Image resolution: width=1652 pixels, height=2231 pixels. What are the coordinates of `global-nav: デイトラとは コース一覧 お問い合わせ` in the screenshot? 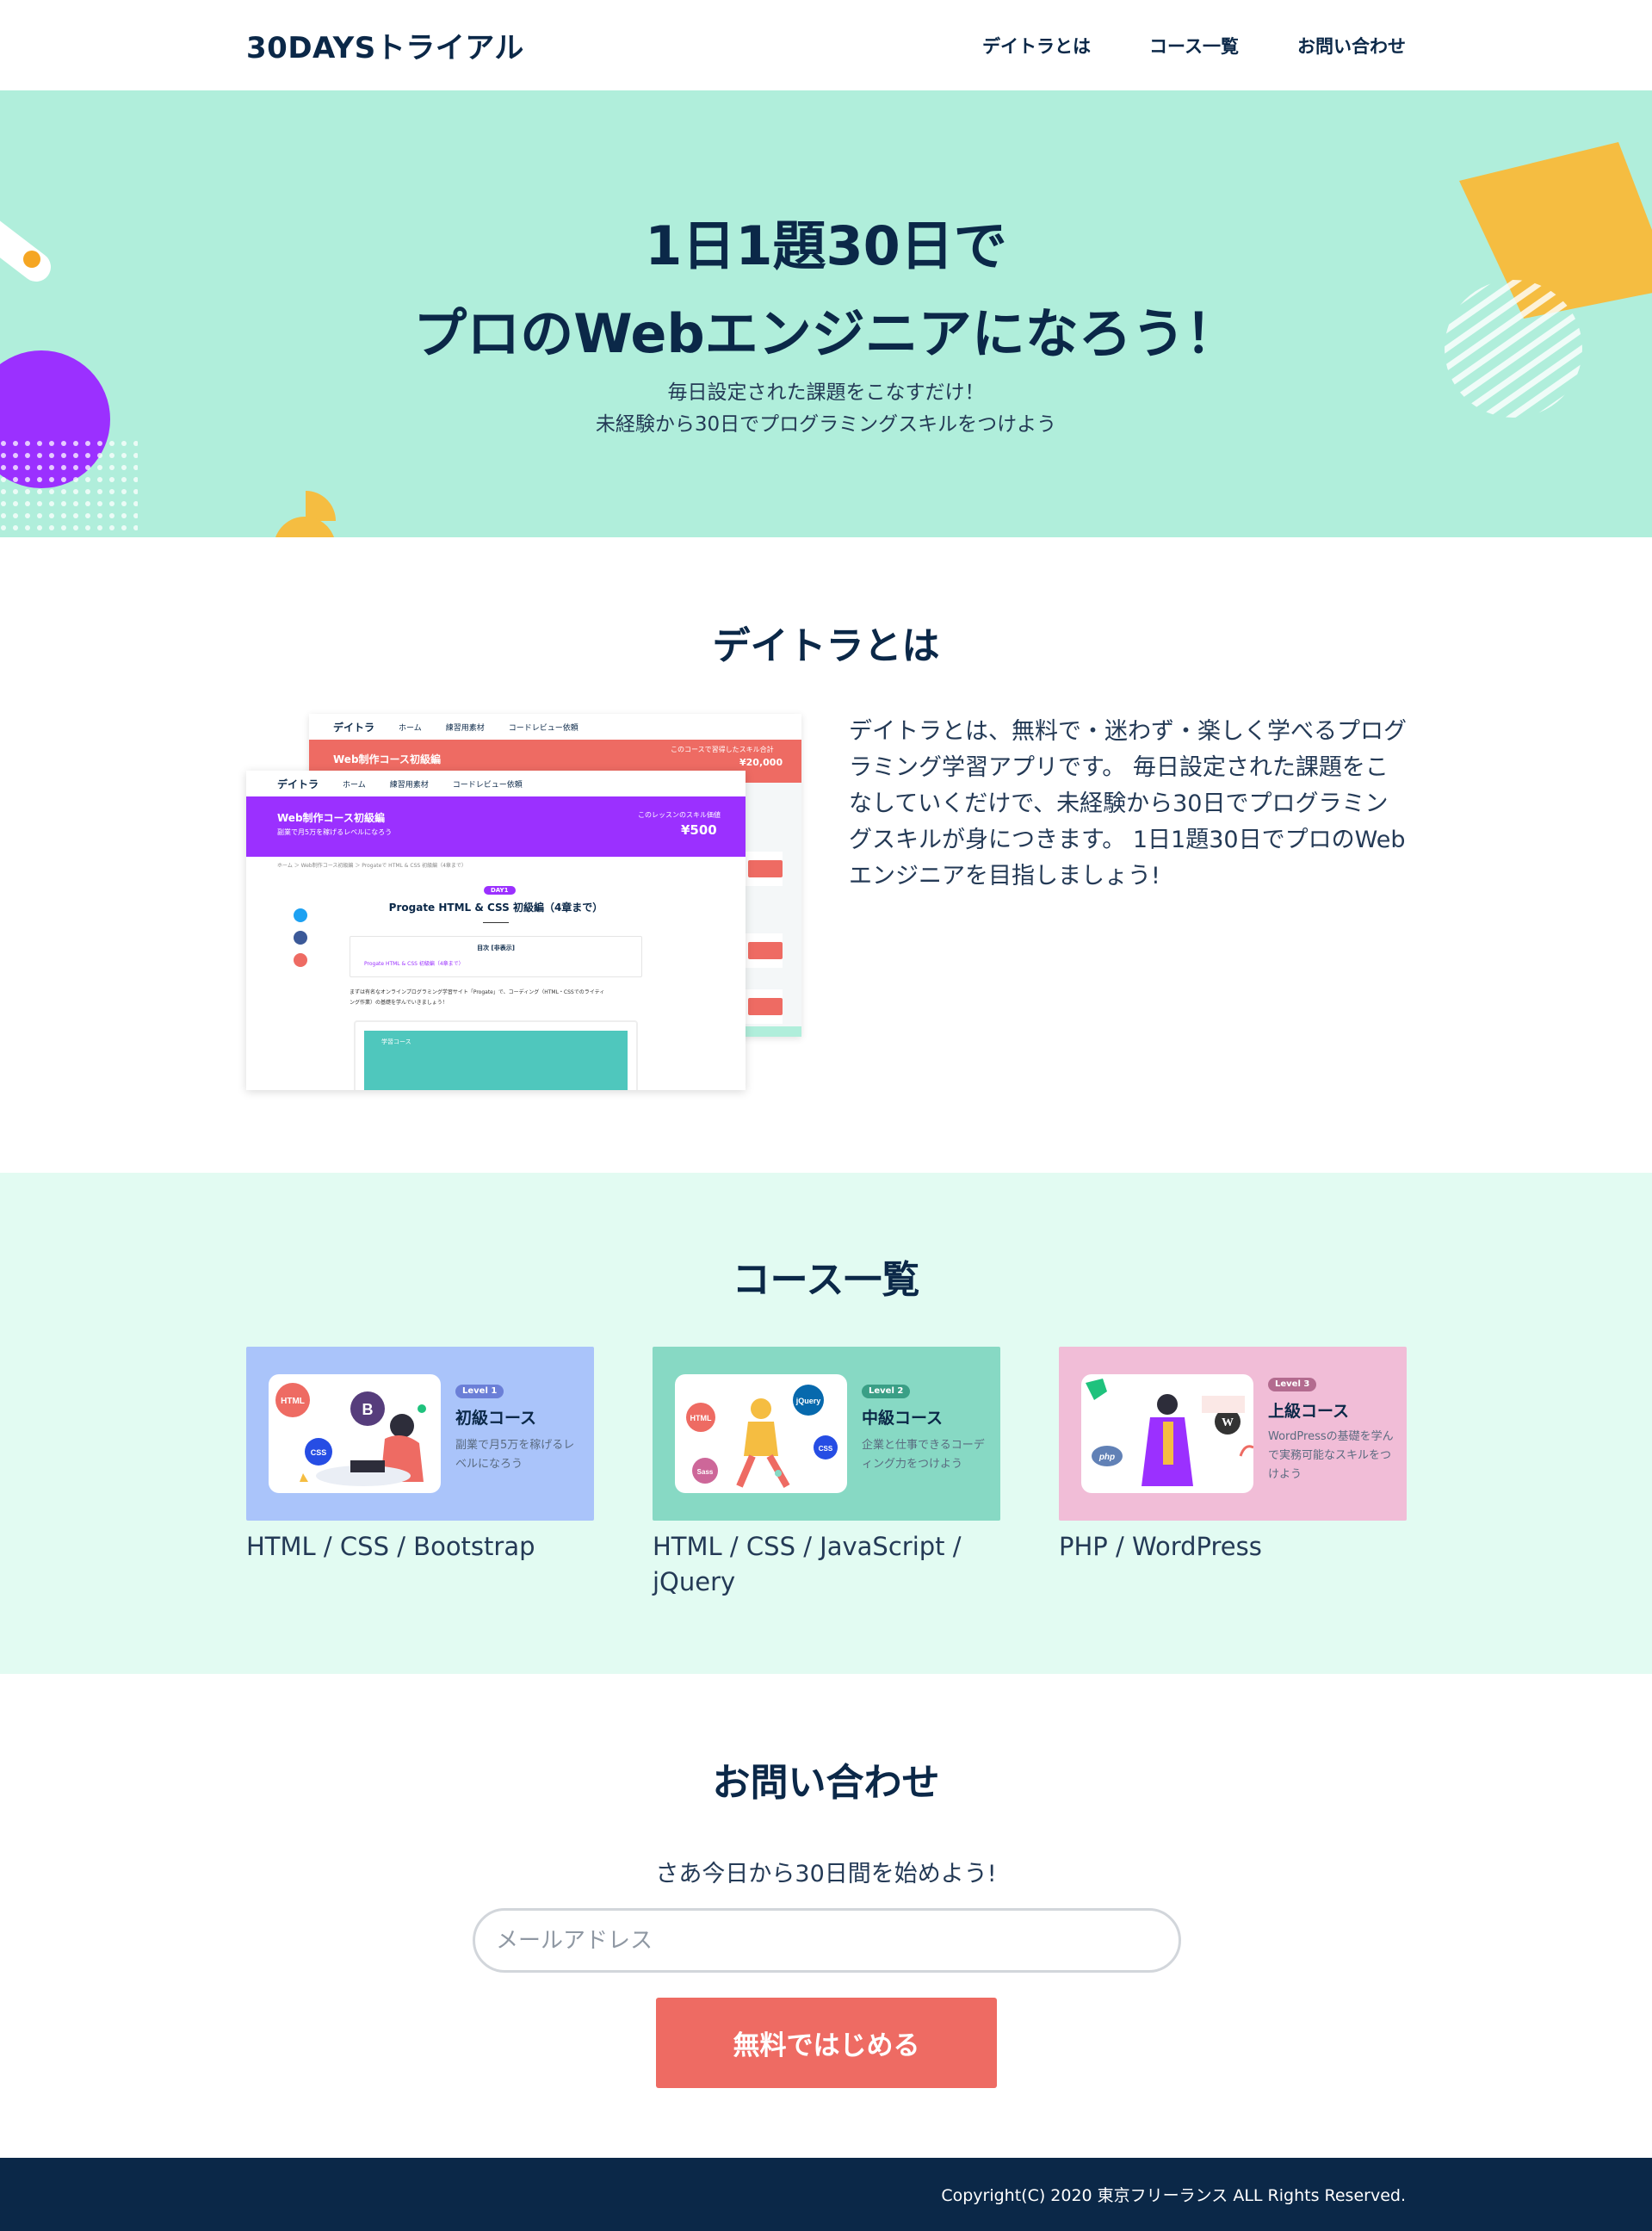 It's located at (1194, 46).